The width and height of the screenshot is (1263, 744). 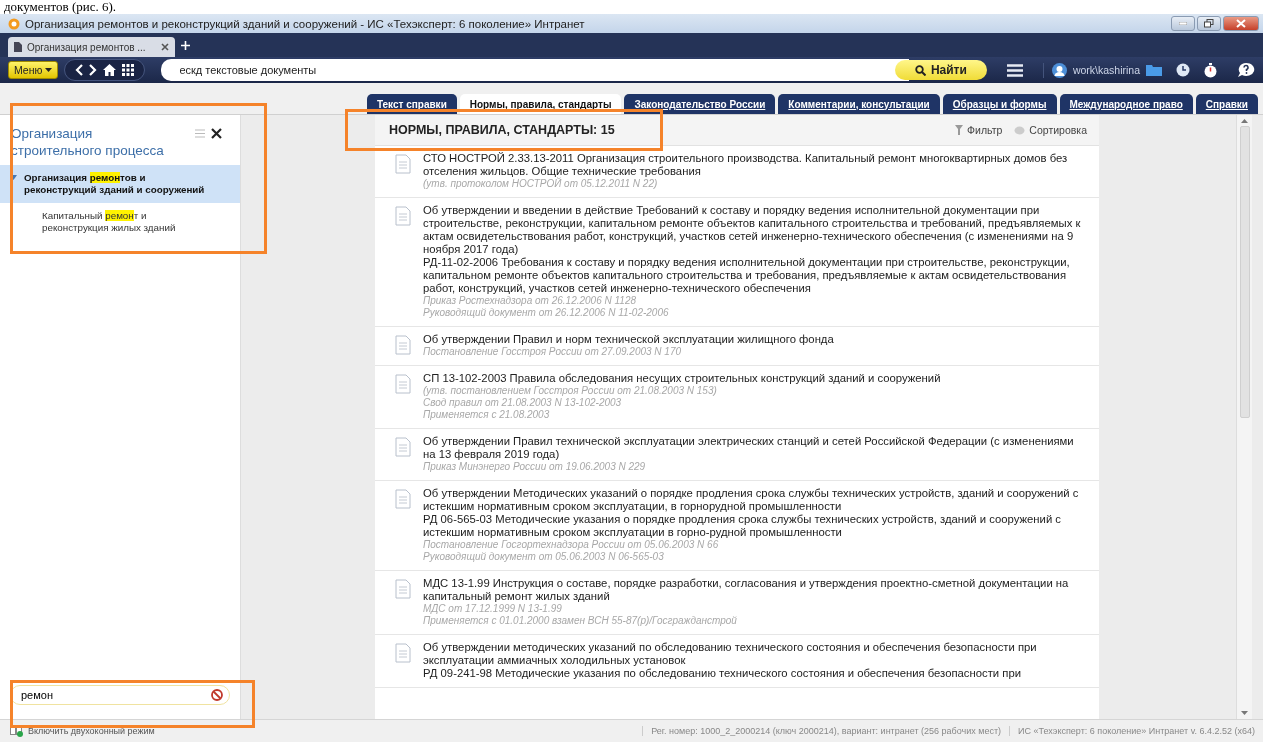 What do you see at coordinates (540, 184) in the screenshot?
I see `document-note: (утв. протоколом НОСТРОЙ от 05.12.2011 N 22)` at bounding box center [540, 184].